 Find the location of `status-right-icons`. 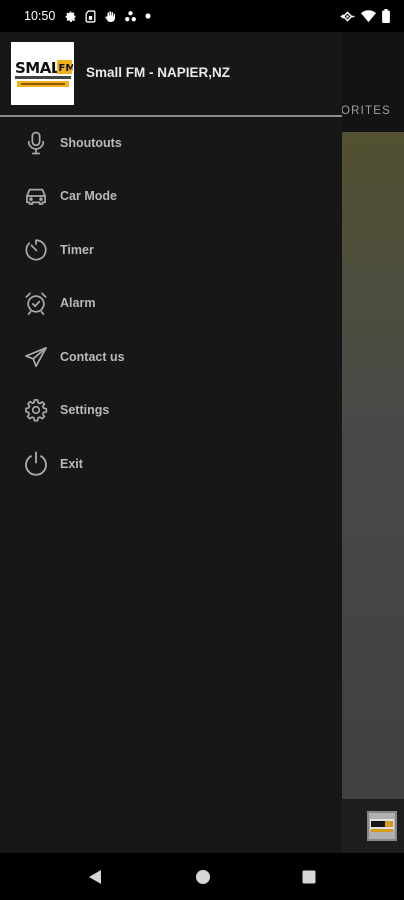

status-right-icons is located at coordinates (365, 16).